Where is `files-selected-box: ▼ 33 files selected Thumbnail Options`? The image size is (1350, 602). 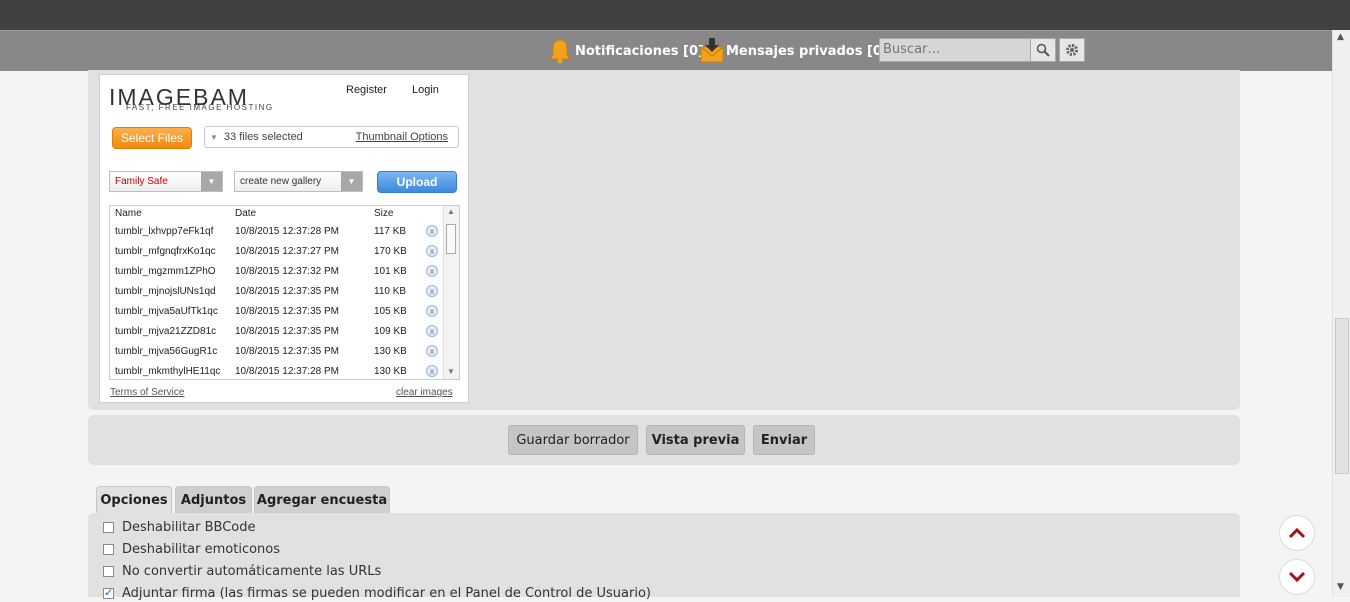 files-selected-box: ▼ 33 files selected Thumbnail Options is located at coordinates (331, 137).